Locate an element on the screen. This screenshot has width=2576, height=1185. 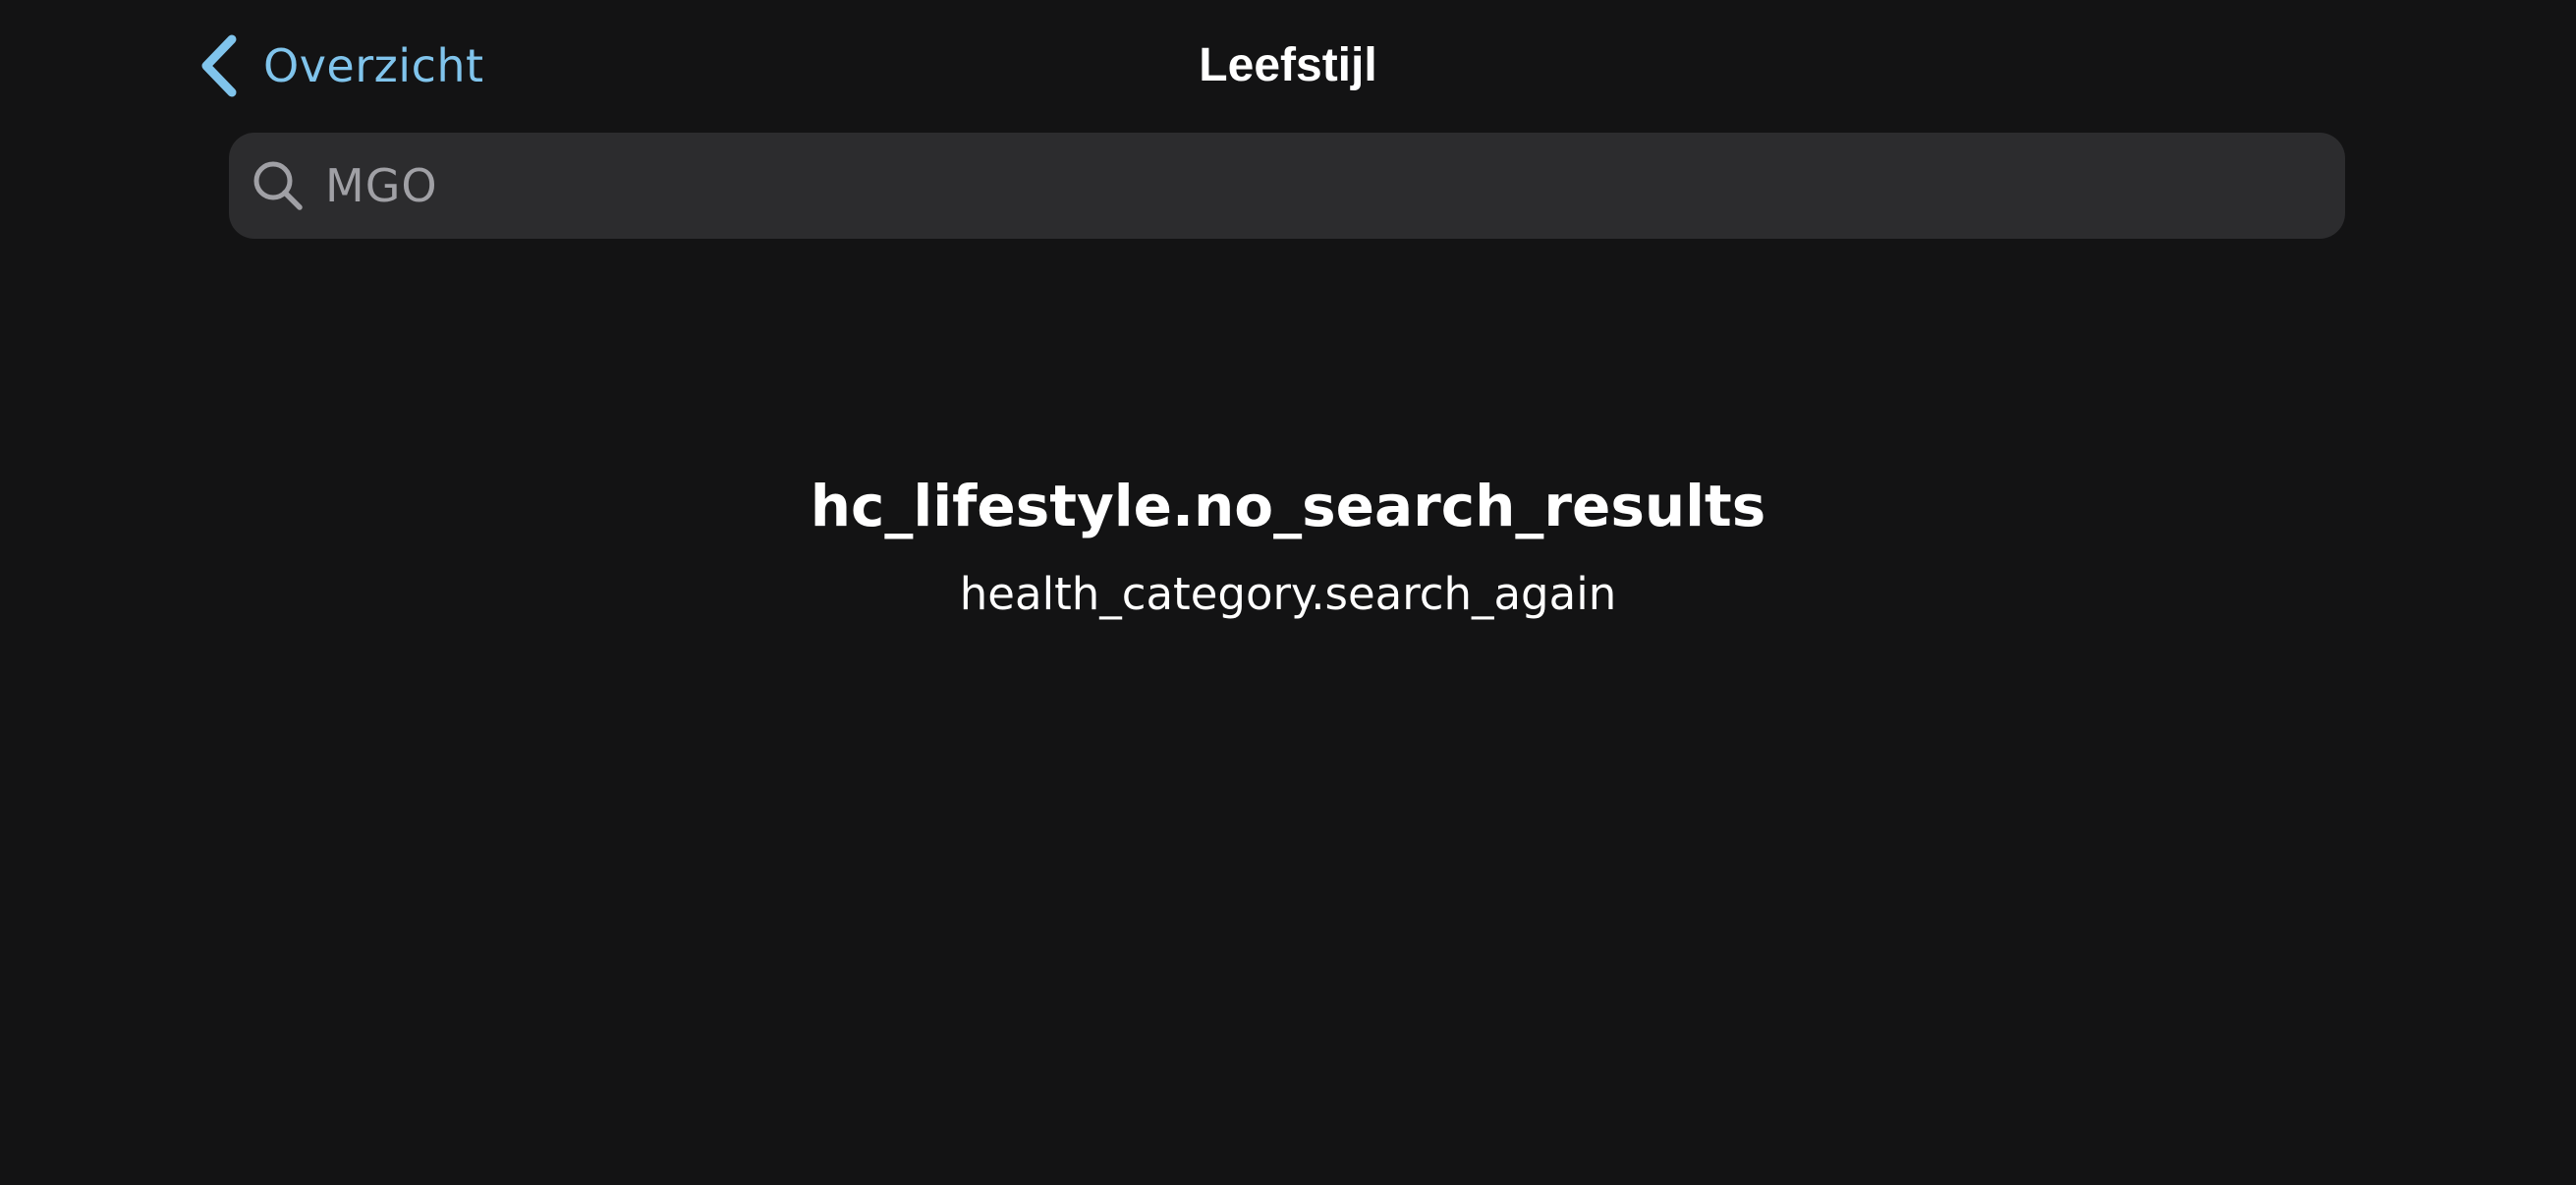
back-button-label: Overzicht is located at coordinates (373, 66).